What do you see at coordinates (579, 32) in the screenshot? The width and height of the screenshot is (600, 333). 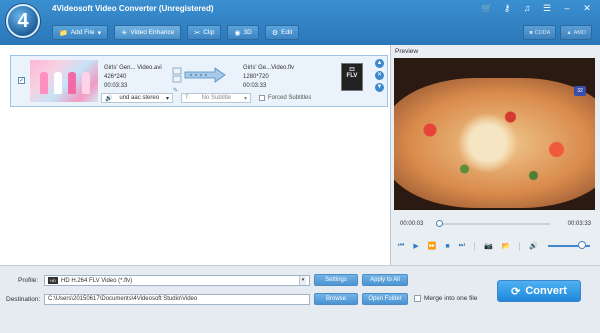 I see `amd-label: AMD` at bounding box center [579, 32].